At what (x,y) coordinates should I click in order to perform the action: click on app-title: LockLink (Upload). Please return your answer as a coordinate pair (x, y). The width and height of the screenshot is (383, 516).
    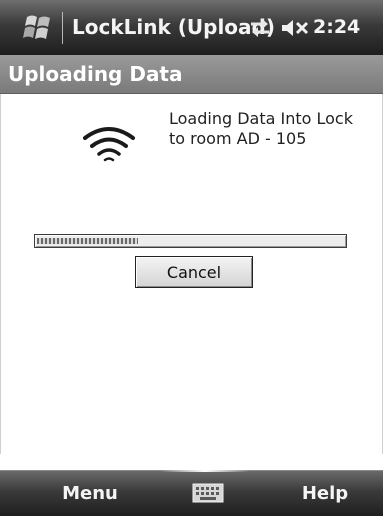
    Looking at the image, I should click on (173, 27).